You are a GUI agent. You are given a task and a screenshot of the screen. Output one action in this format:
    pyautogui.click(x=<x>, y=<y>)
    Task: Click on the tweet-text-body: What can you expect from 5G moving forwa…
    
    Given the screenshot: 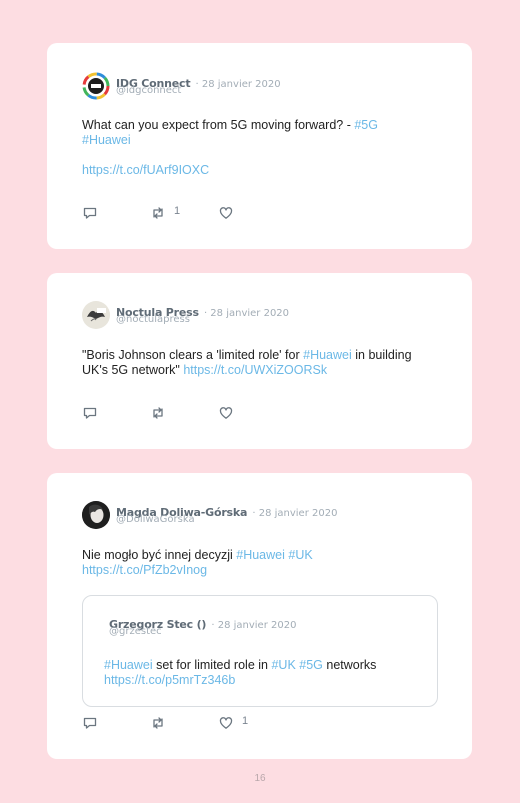 What is the action you would take?
    pyautogui.click(x=216, y=125)
    